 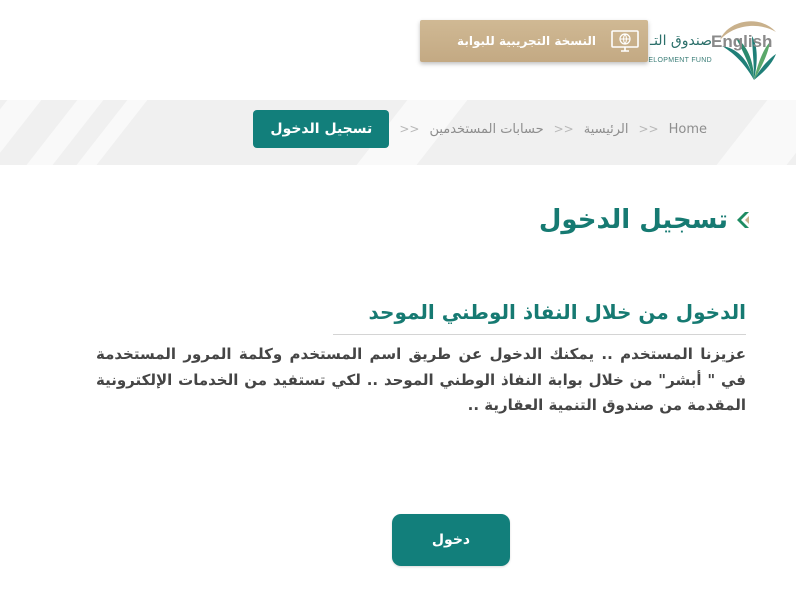 I want to click on page-title-text: تسجيل الدخول, so click(x=633, y=220).